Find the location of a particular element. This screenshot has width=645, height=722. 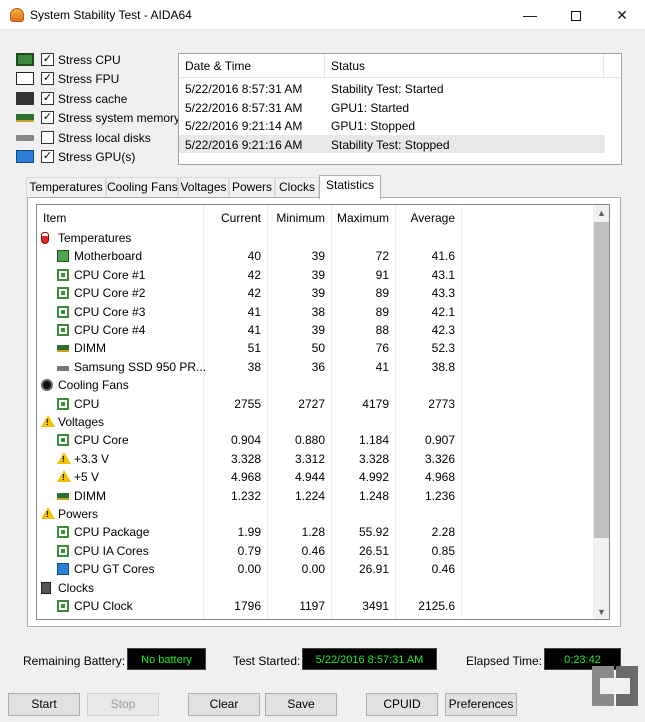

sensor-row: CPU Core #4 41 39 88 42.3 is located at coordinates (315, 330).